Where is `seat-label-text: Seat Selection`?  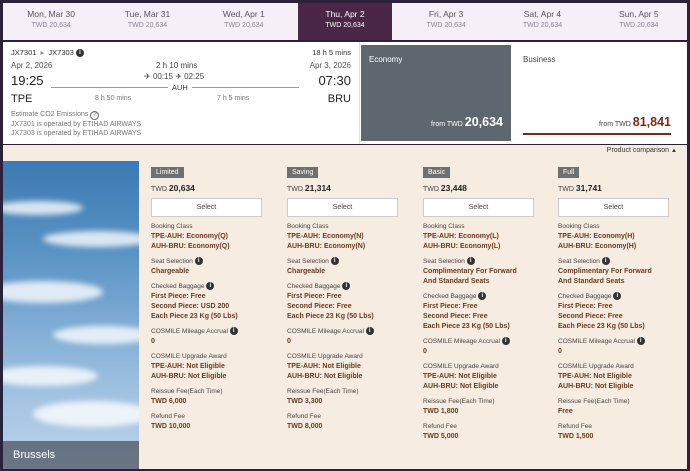 seat-label-text: Seat Selection is located at coordinates (444, 261).